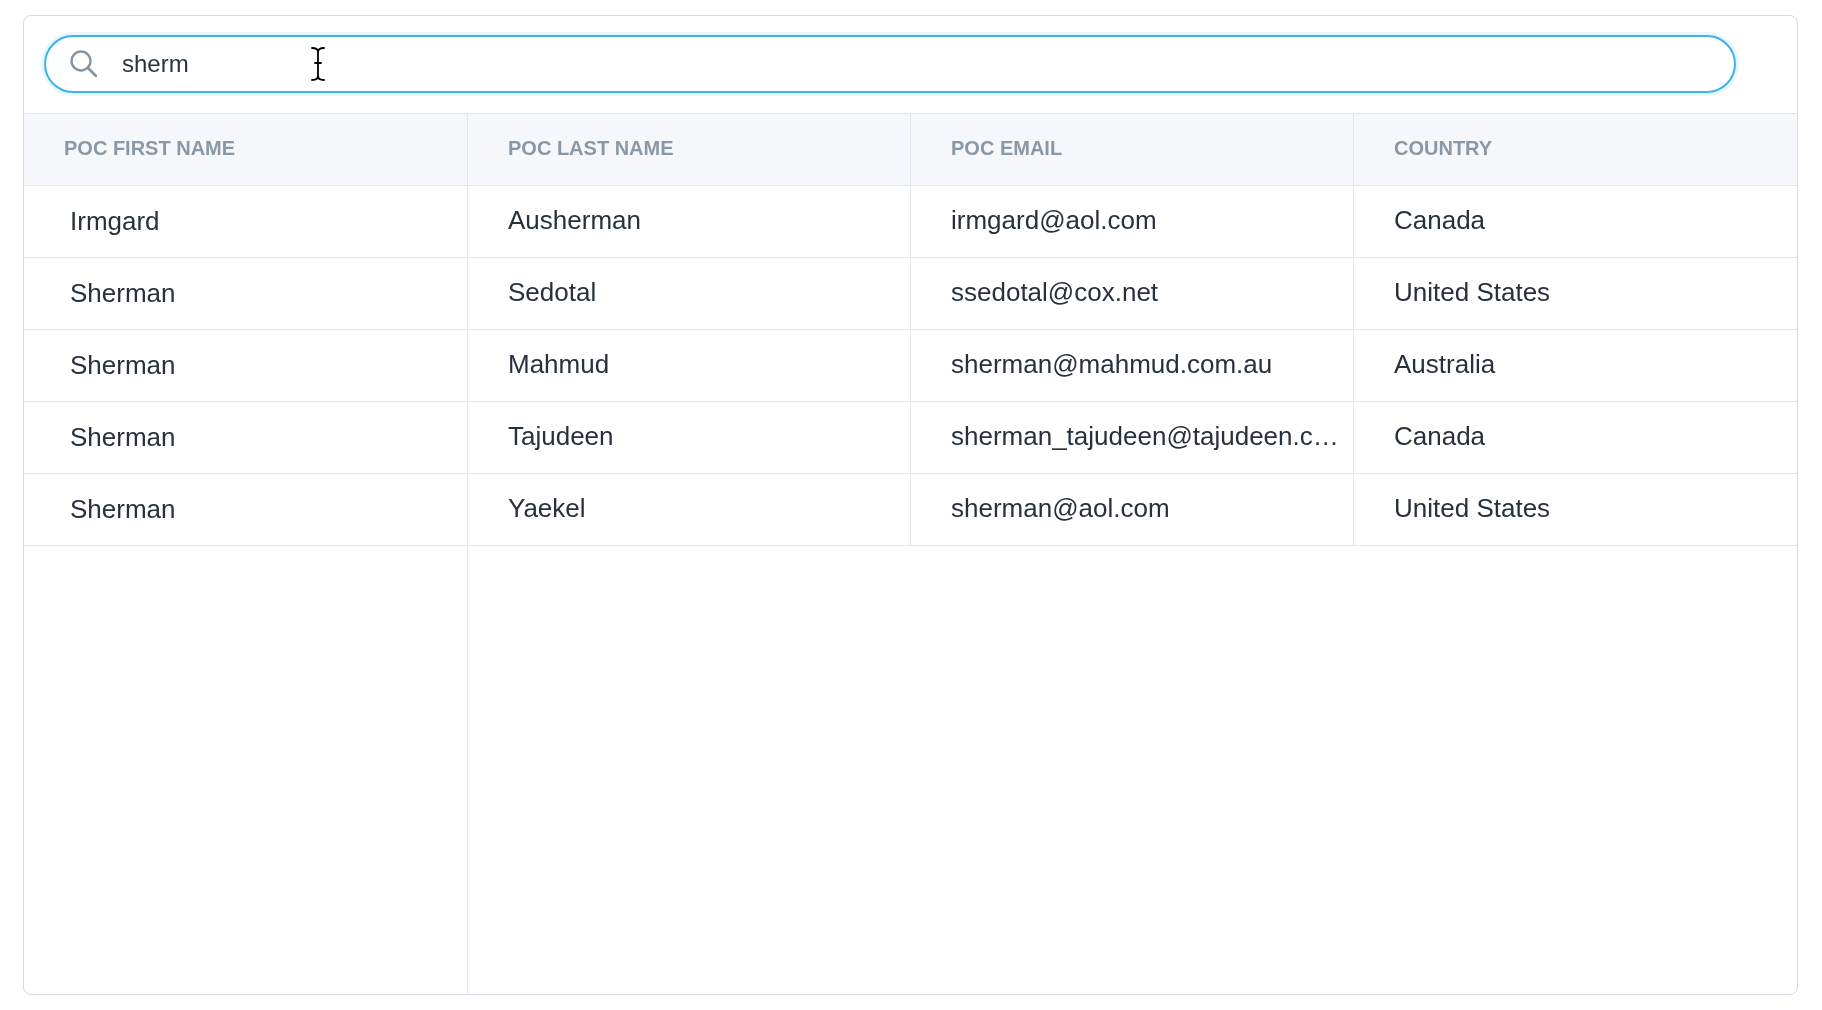 Image resolution: width=1822 pixels, height=1010 pixels. What do you see at coordinates (689, 437) in the screenshot?
I see `table-cell: Tajudeen` at bounding box center [689, 437].